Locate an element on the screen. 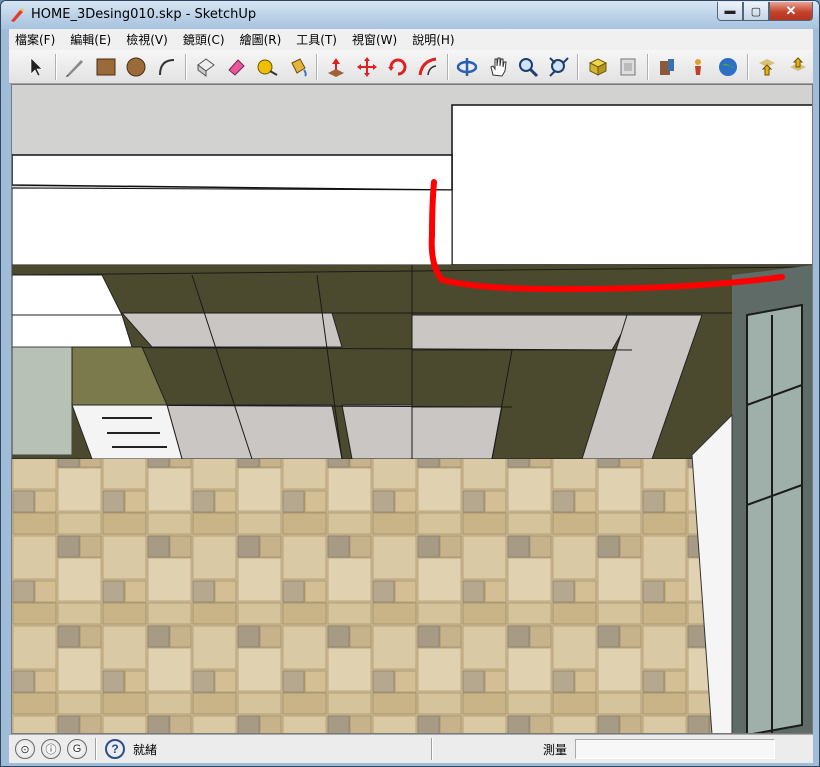 Image resolution: width=820 pixels, height=767 pixels. status-message: 就緒 is located at coordinates (145, 749).